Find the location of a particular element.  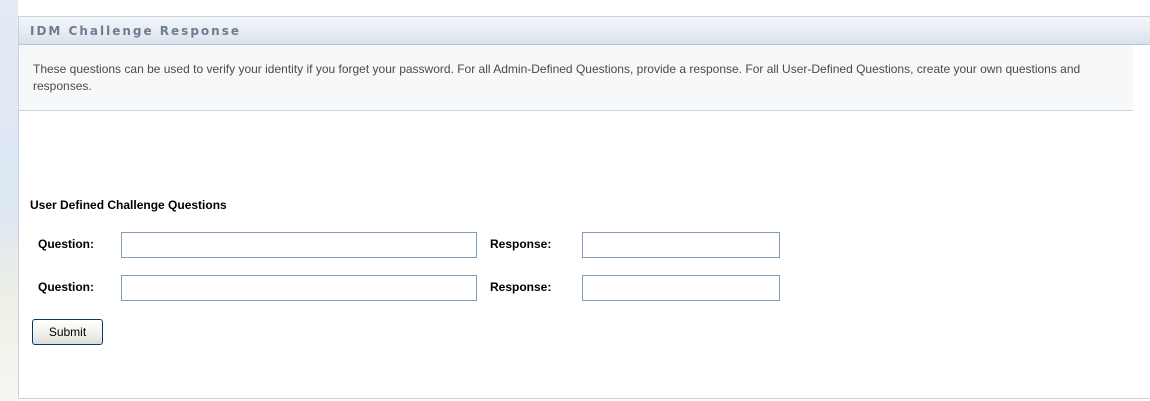

panel-title: IDM Challenge Response is located at coordinates (135, 30).